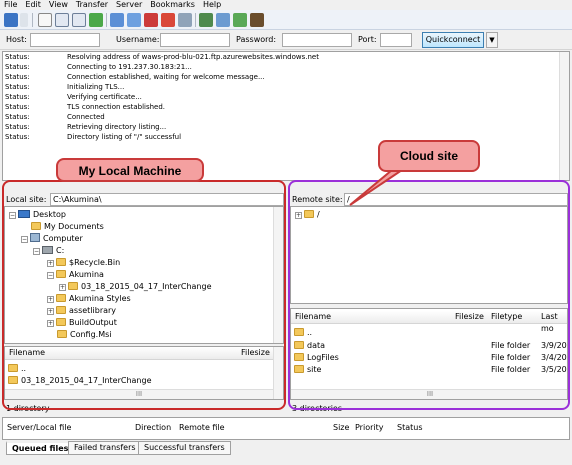 This screenshot has height=465, width=572. Describe the element at coordinates (429, 156) in the screenshot. I see `callout-cloud-site: Cloud site` at that location.